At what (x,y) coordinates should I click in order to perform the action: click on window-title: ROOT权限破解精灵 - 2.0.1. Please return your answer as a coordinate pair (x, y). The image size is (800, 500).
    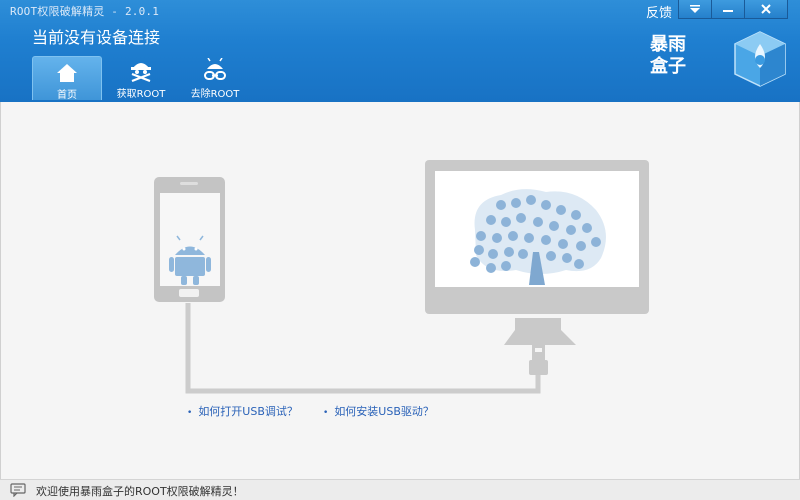
    Looking at the image, I should click on (85, 11).